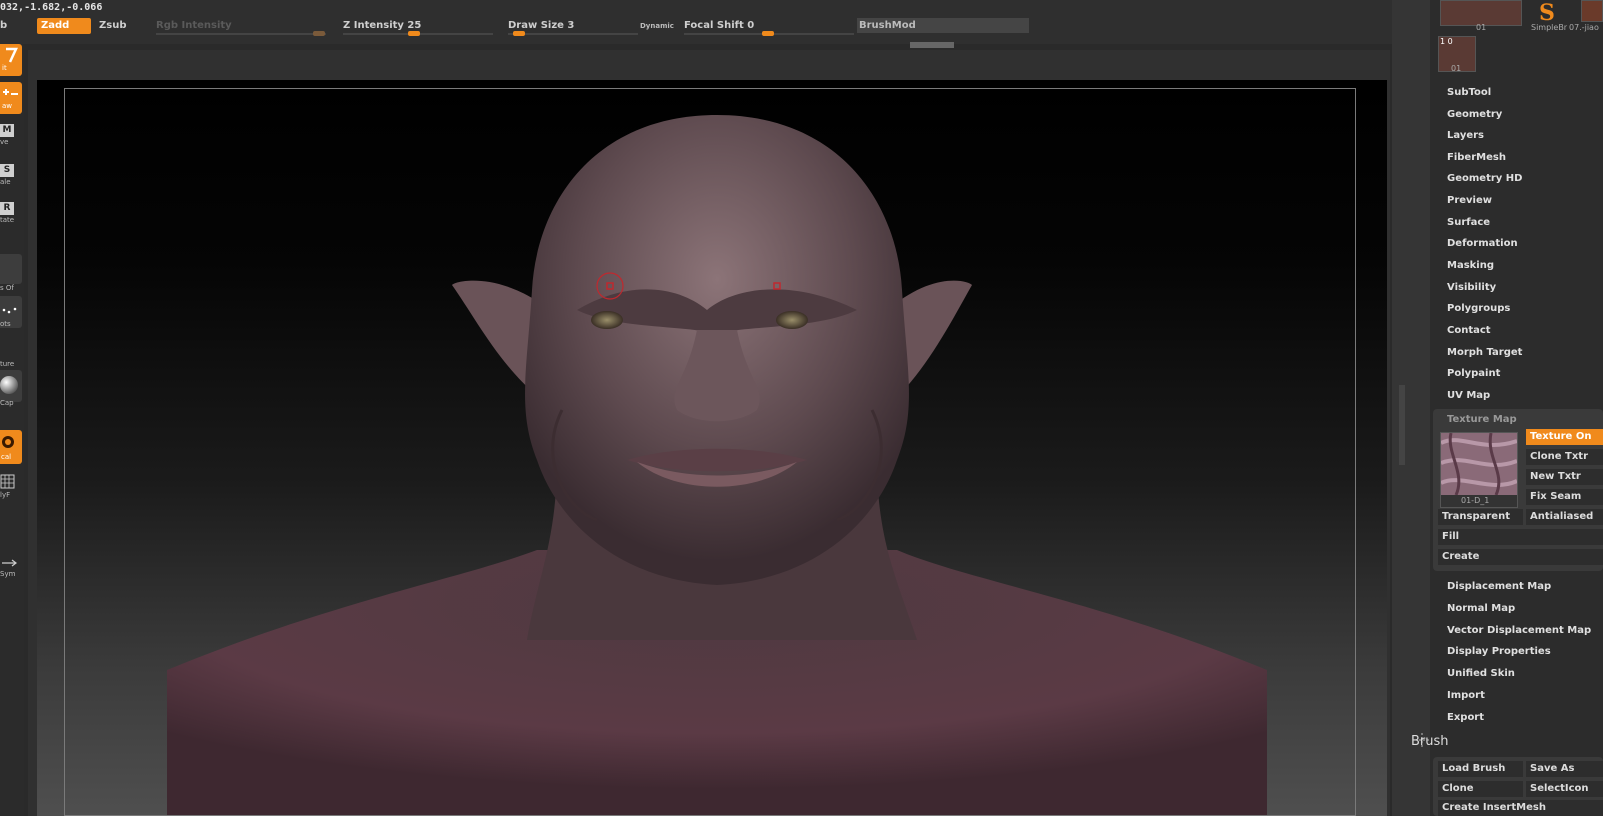  What do you see at coordinates (1564, 497) in the screenshot?
I see `fix-seam-button: Fix Seam` at bounding box center [1564, 497].